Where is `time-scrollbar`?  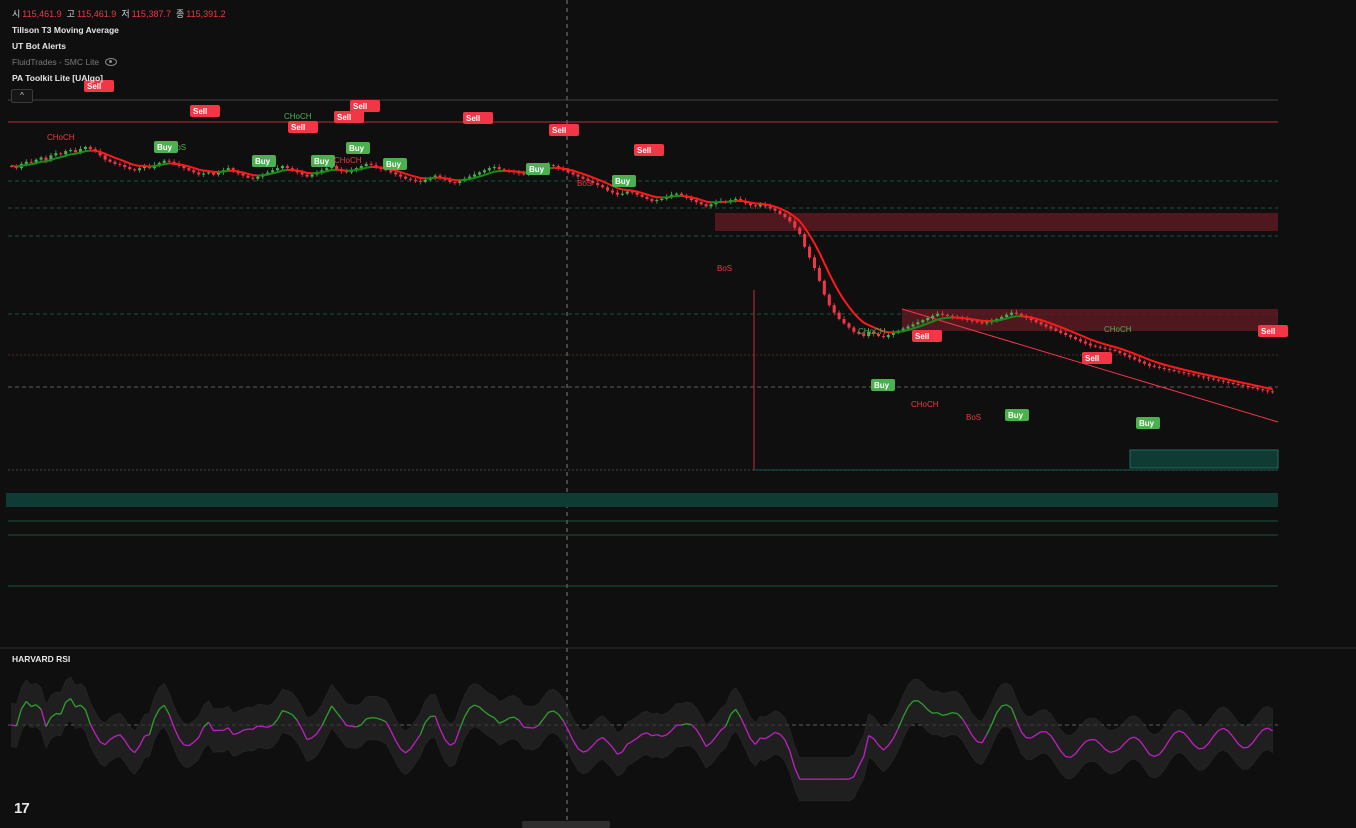
time-scrollbar is located at coordinates (566, 824).